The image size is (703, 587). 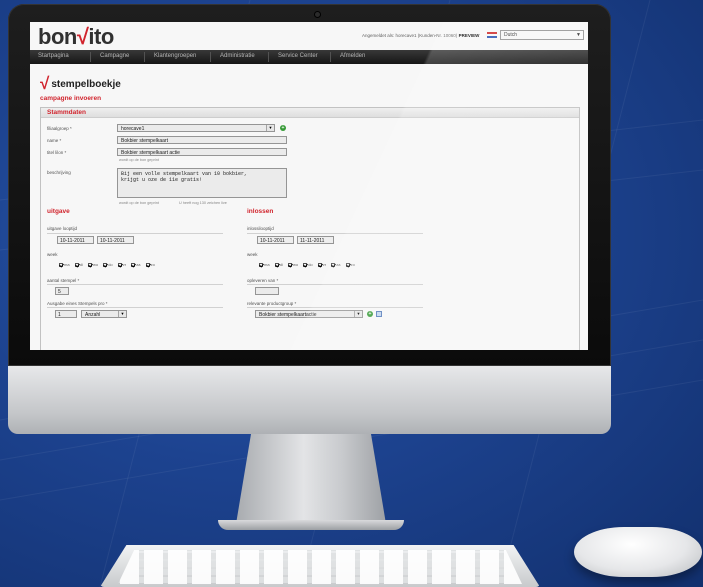 What do you see at coordinates (272, 303) in the screenshot?
I see `productgroup-label: relevante productgroup *` at bounding box center [272, 303].